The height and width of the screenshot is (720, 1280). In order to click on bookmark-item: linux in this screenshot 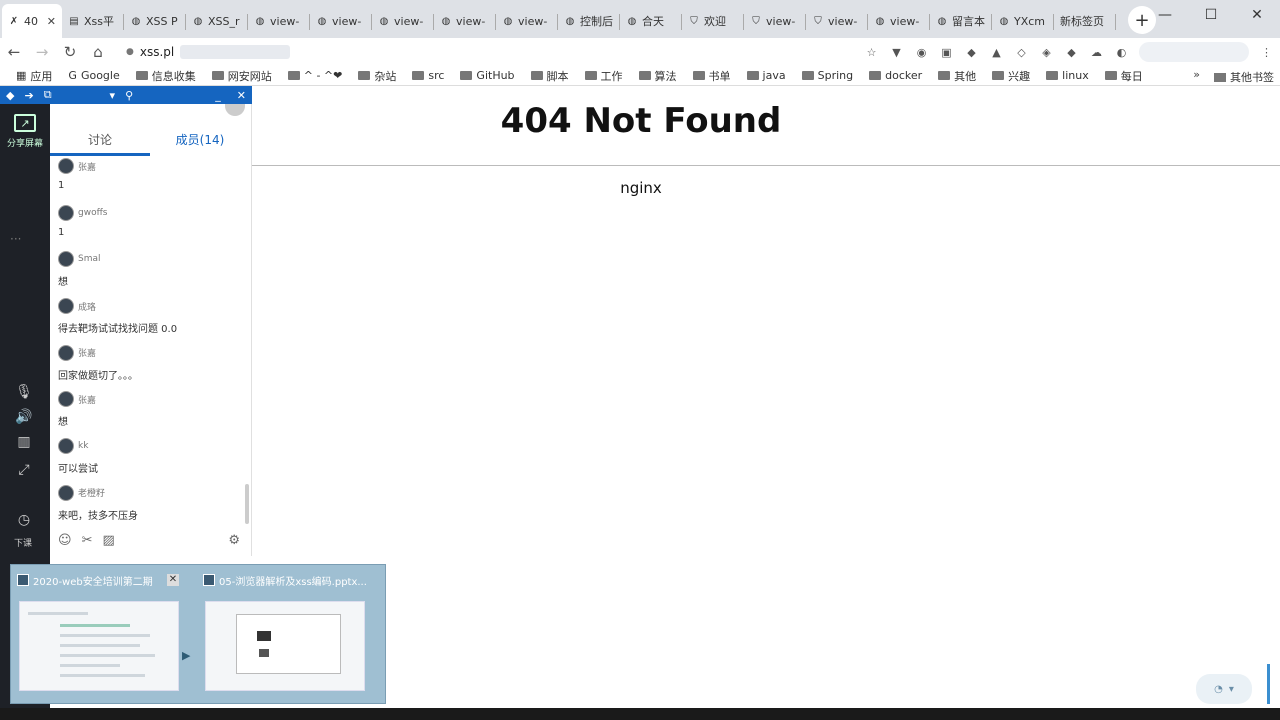, I will do `click(1067, 75)`.